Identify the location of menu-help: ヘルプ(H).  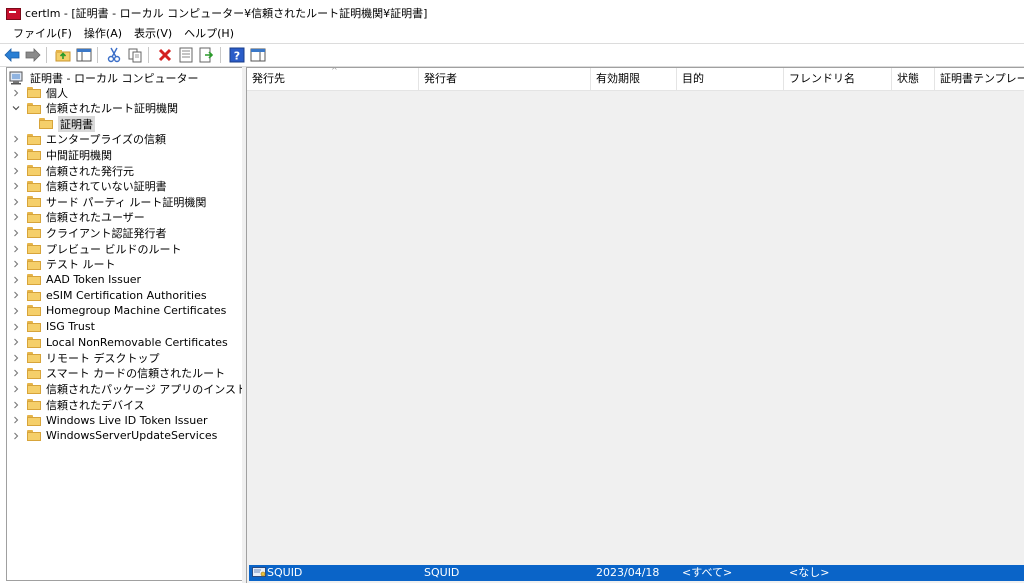
(209, 34).